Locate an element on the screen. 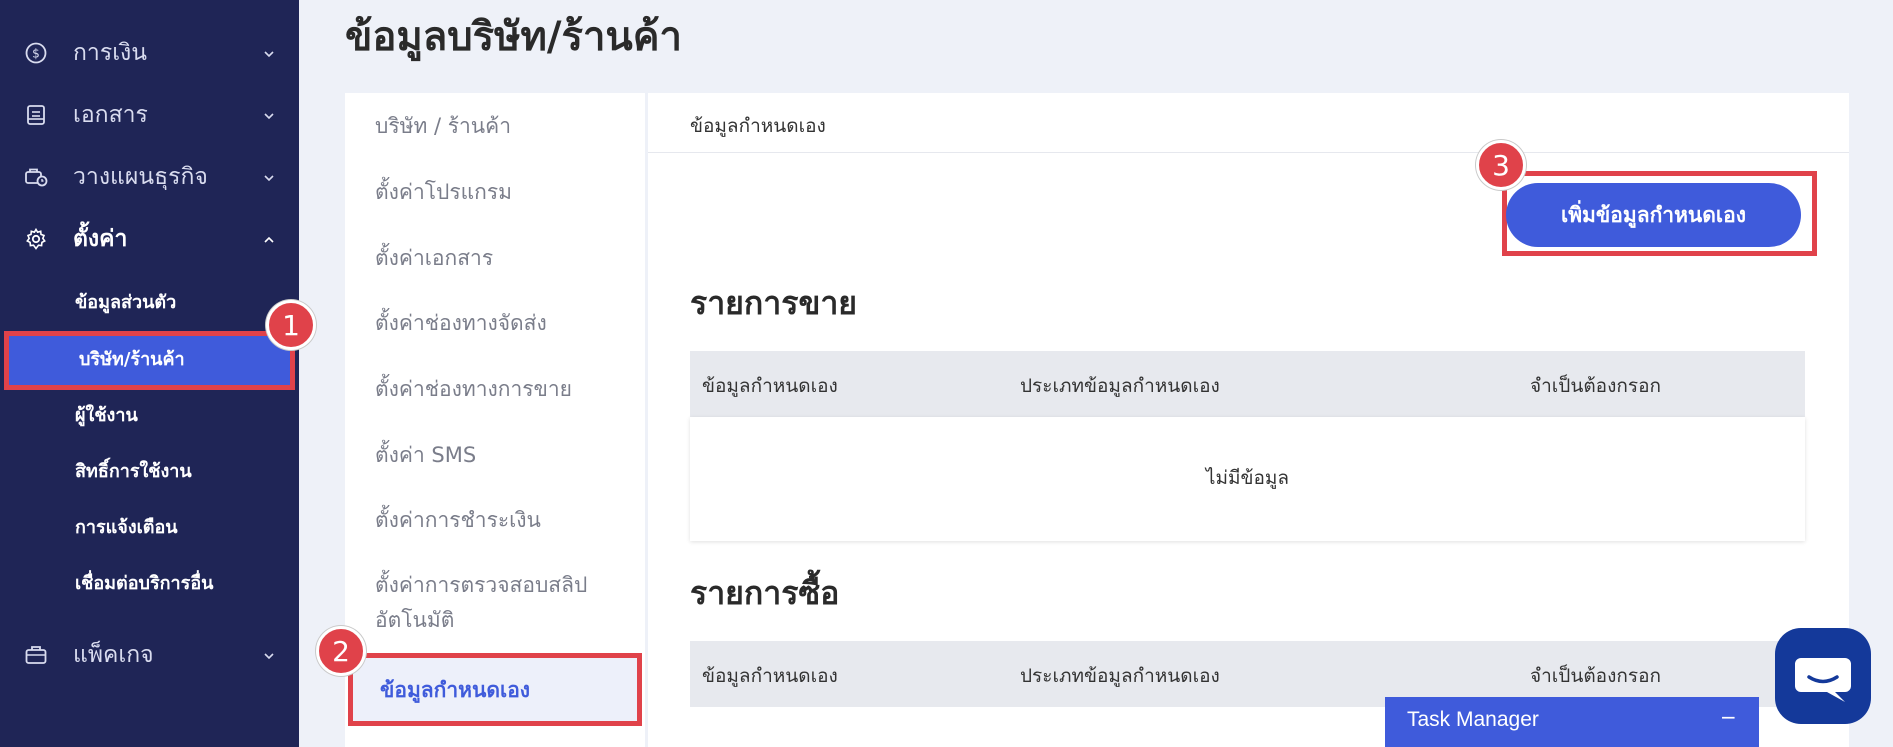 The image size is (1893, 747). sidebar-item-label: การเงิน is located at coordinates (110, 53).